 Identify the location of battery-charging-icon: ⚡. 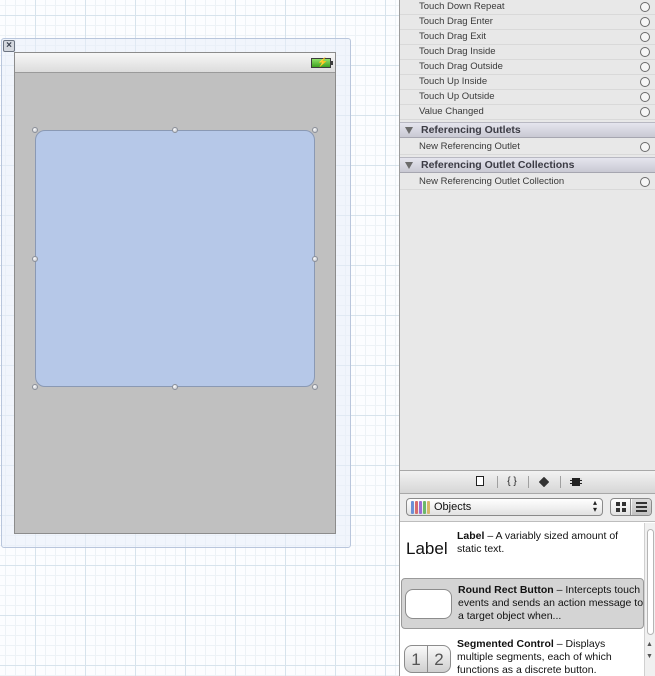
(322, 62).